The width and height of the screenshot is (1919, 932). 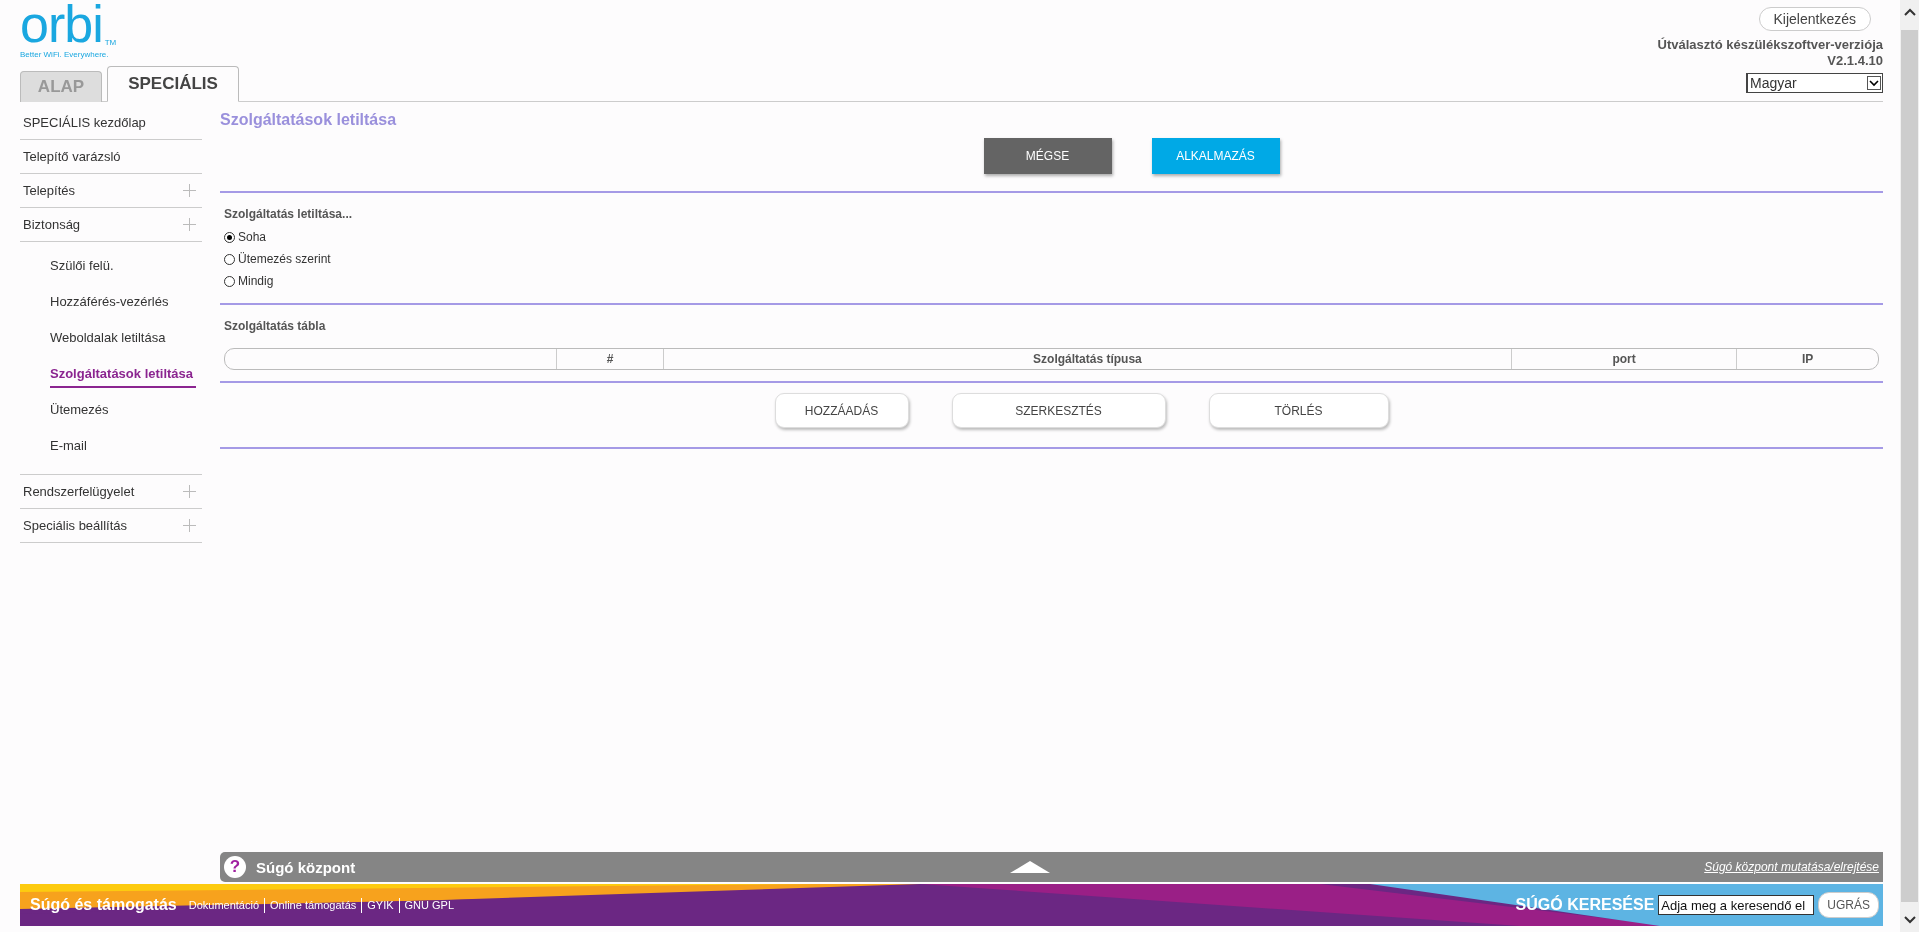 What do you see at coordinates (1585, 905) in the screenshot?
I see `search-label: SÚGÓ KERESÉSE` at bounding box center [1585, 905].